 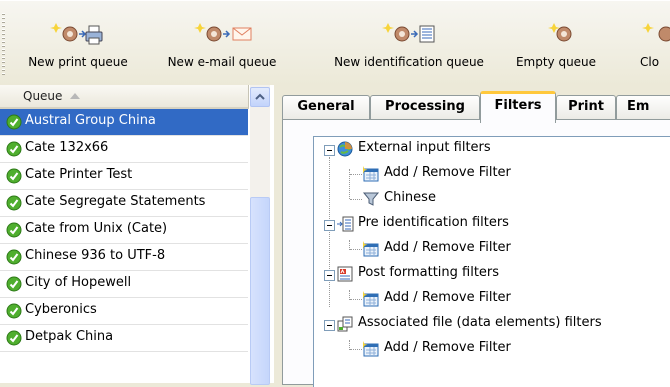 What do you see at coordinates (75, 96) in the screenshot?
I see `sort-ascending-icon` at bounding box center [75, 96].